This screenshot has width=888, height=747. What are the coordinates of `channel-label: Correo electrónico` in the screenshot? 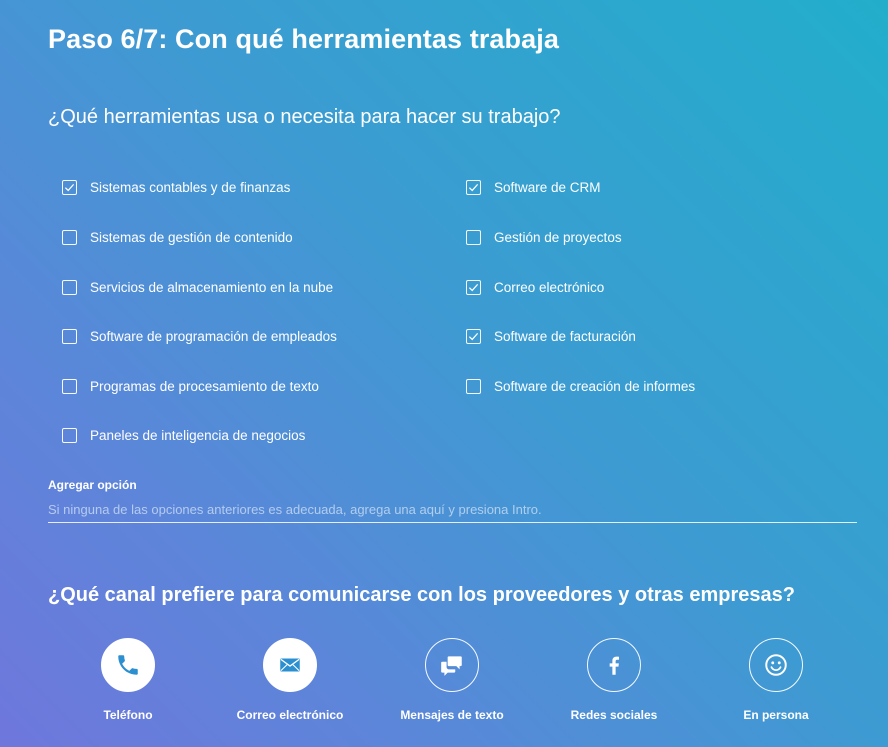 It's located at (290, 715).